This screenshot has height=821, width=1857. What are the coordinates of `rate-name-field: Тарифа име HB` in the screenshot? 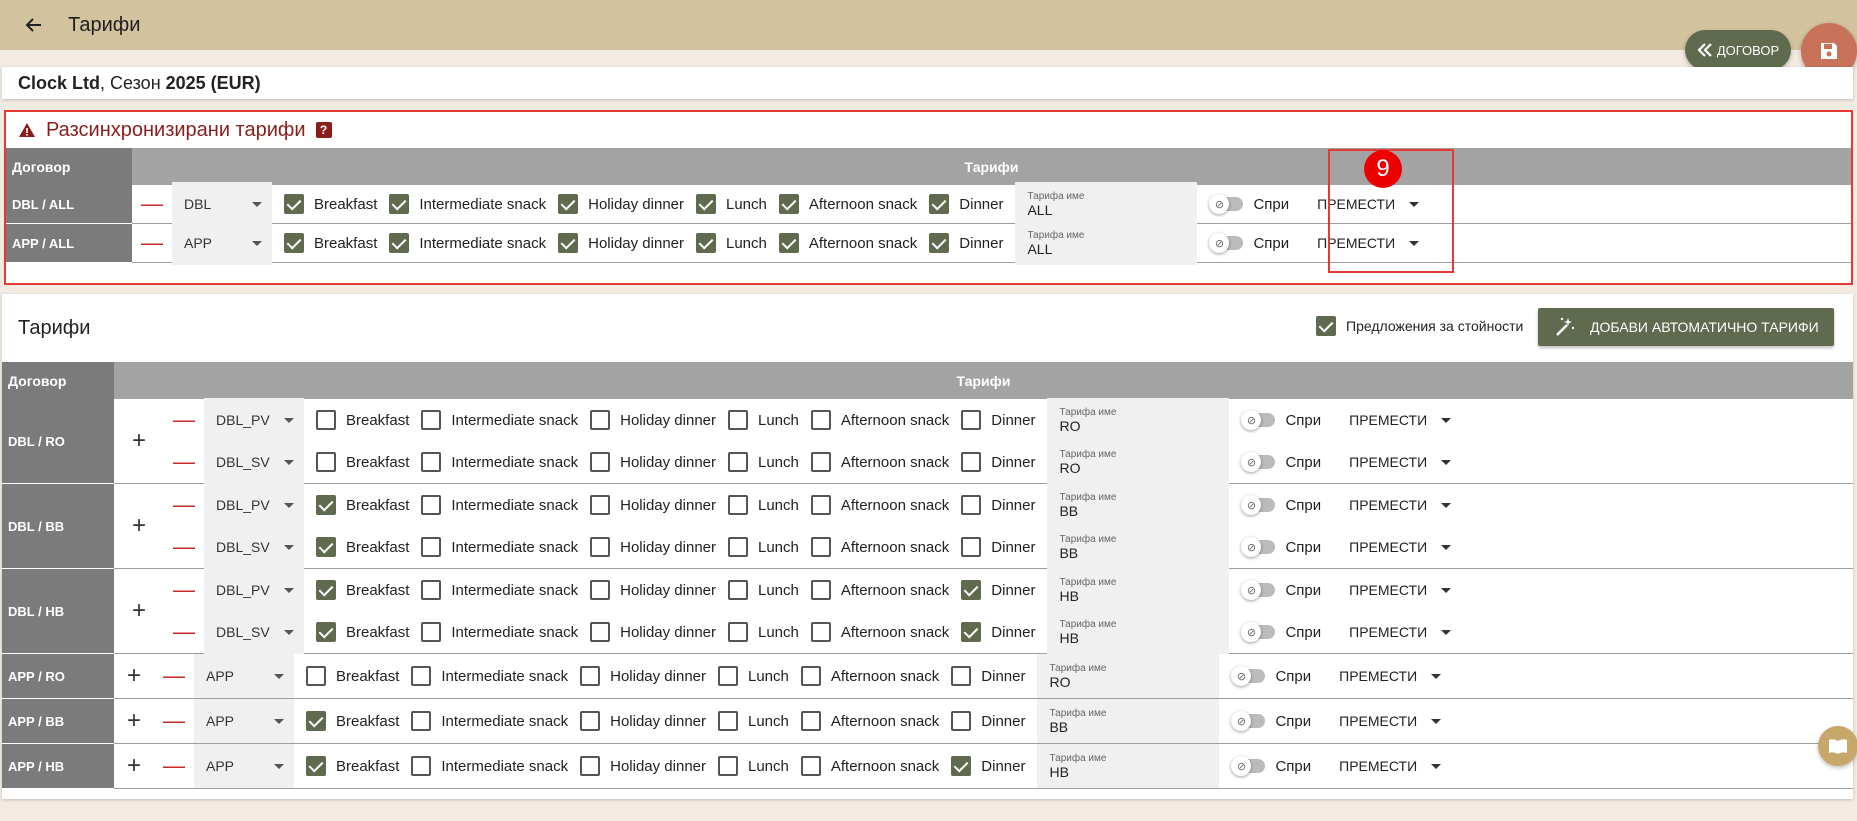 It's located at (1138, 590).